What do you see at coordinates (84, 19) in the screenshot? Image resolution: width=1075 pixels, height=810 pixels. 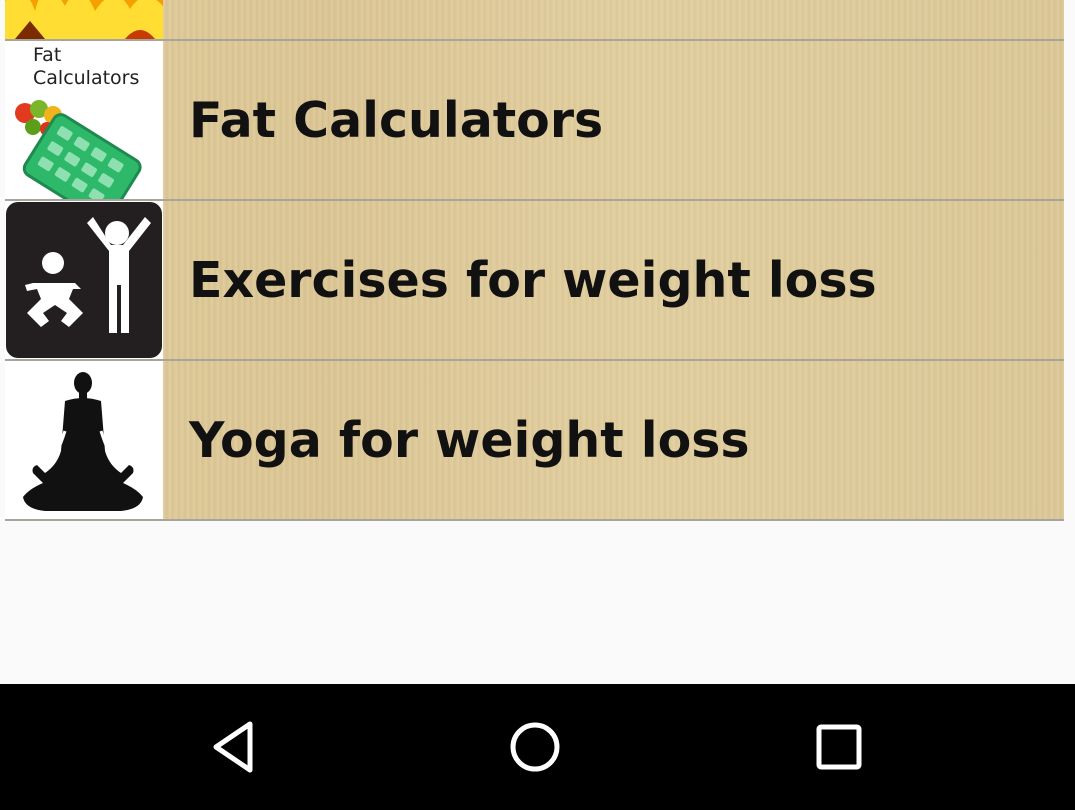 I see `fire-icon` at bounding box center [84, 19].